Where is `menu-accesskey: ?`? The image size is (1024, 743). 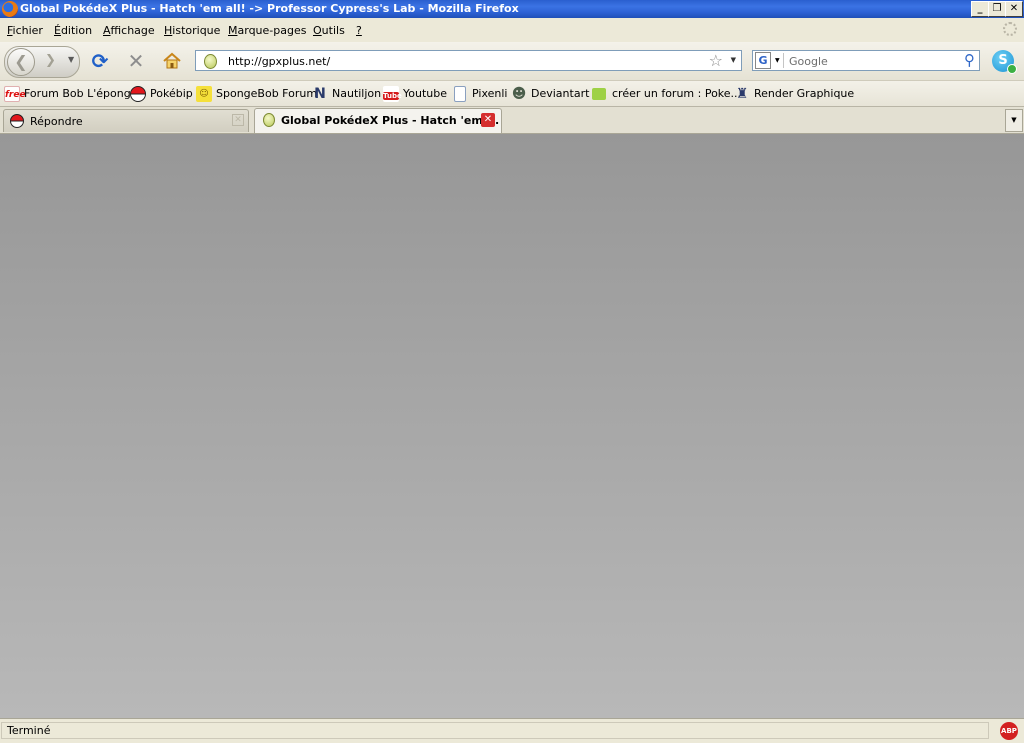
menu-accesskey: ? is located at coordinates (359, 30).